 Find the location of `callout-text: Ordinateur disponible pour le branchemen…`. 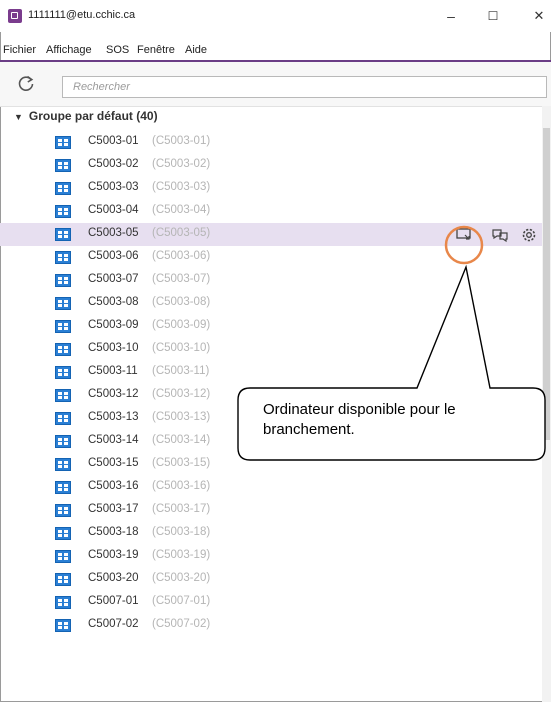

callout-text: Ordinateur disponible pour le branchemen… is located at coordinates (359, 419).